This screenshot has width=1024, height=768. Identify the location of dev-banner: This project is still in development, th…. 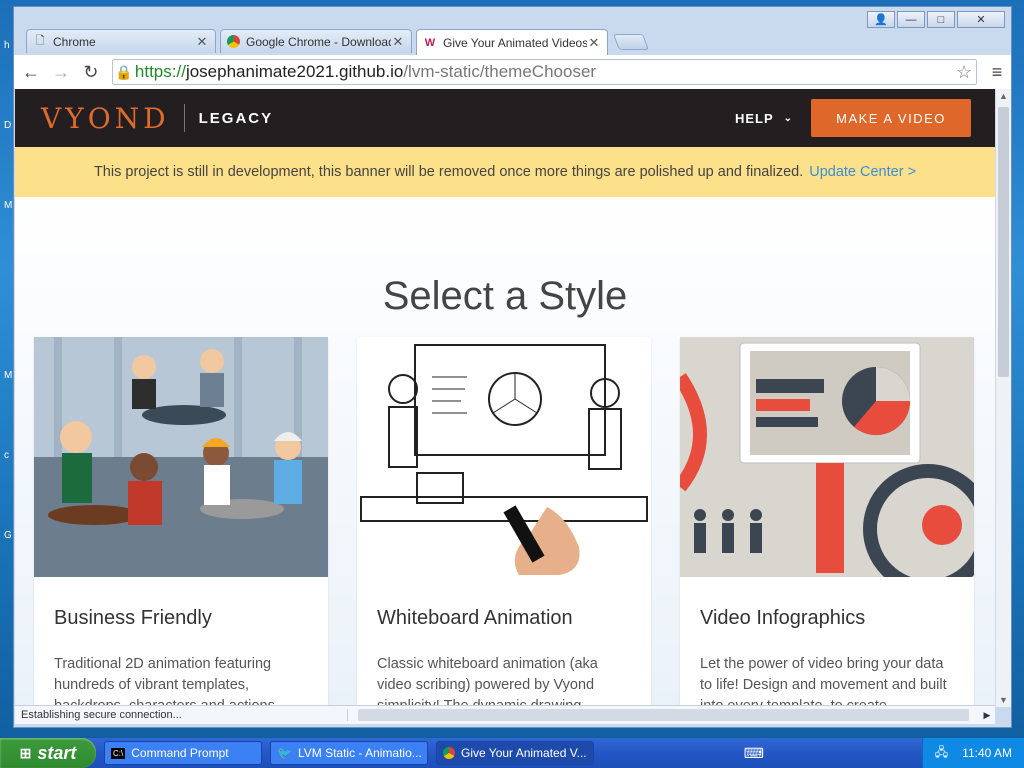
(505, 172).